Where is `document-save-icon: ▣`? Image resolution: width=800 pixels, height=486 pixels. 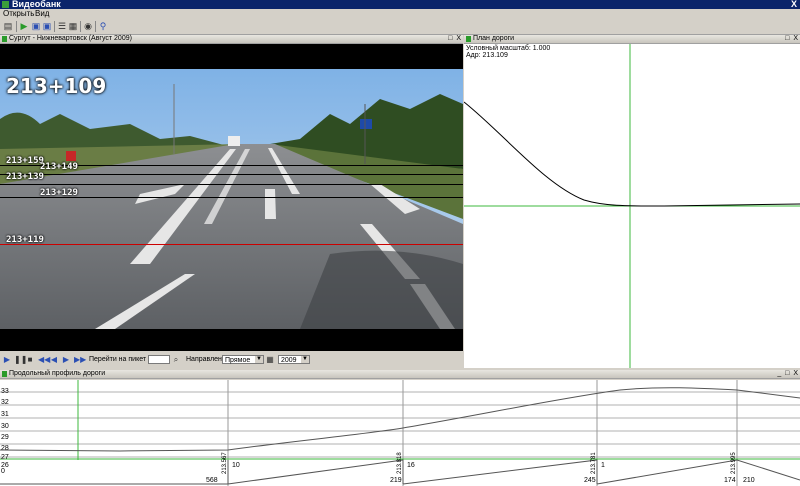
document-save-icon: ▣ is located at coordinates (47, 26).